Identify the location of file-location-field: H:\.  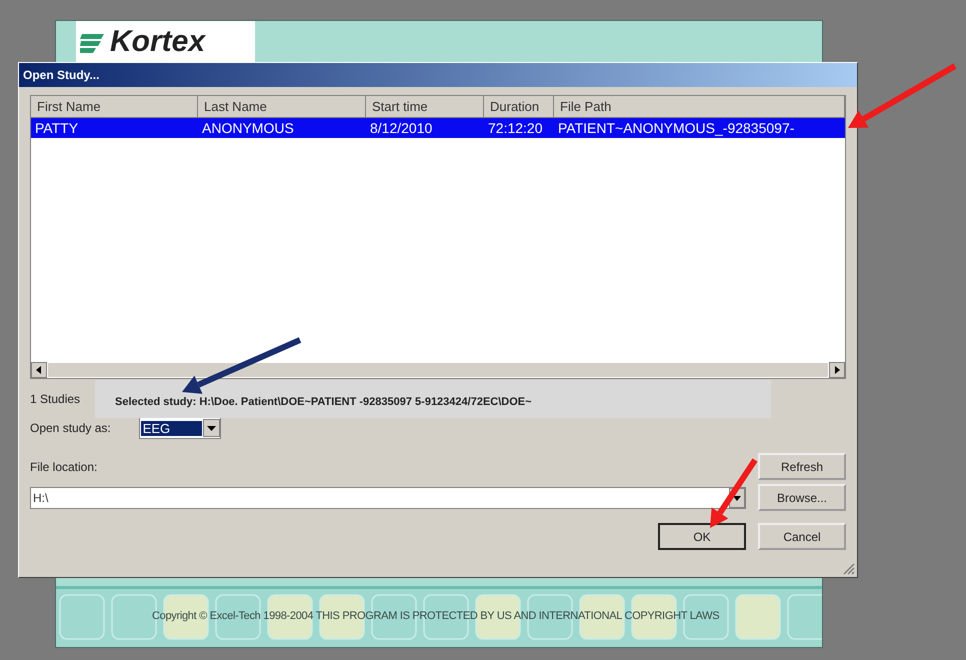
(388, 497).